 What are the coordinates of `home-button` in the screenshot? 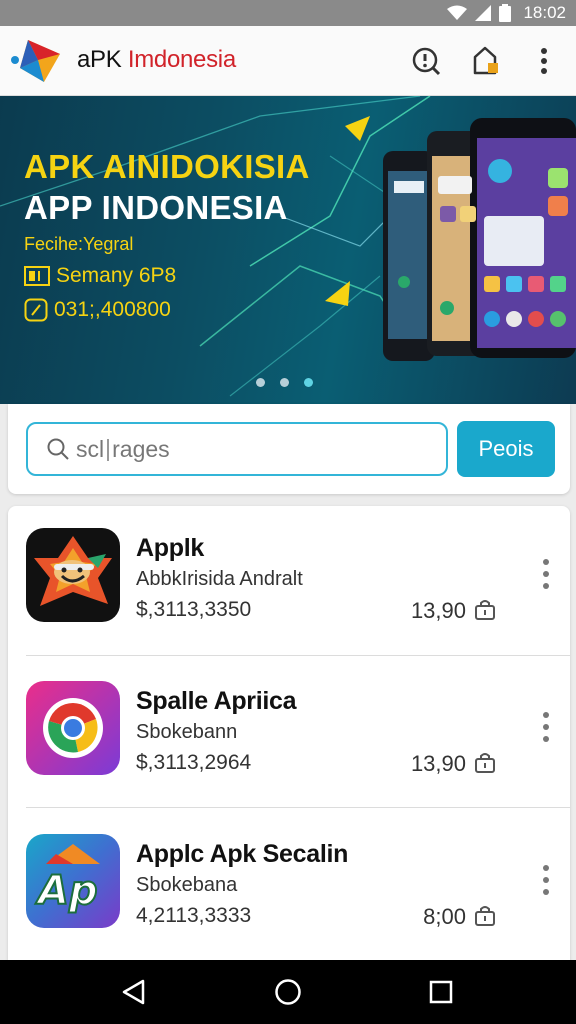 It's located at (288, 992).